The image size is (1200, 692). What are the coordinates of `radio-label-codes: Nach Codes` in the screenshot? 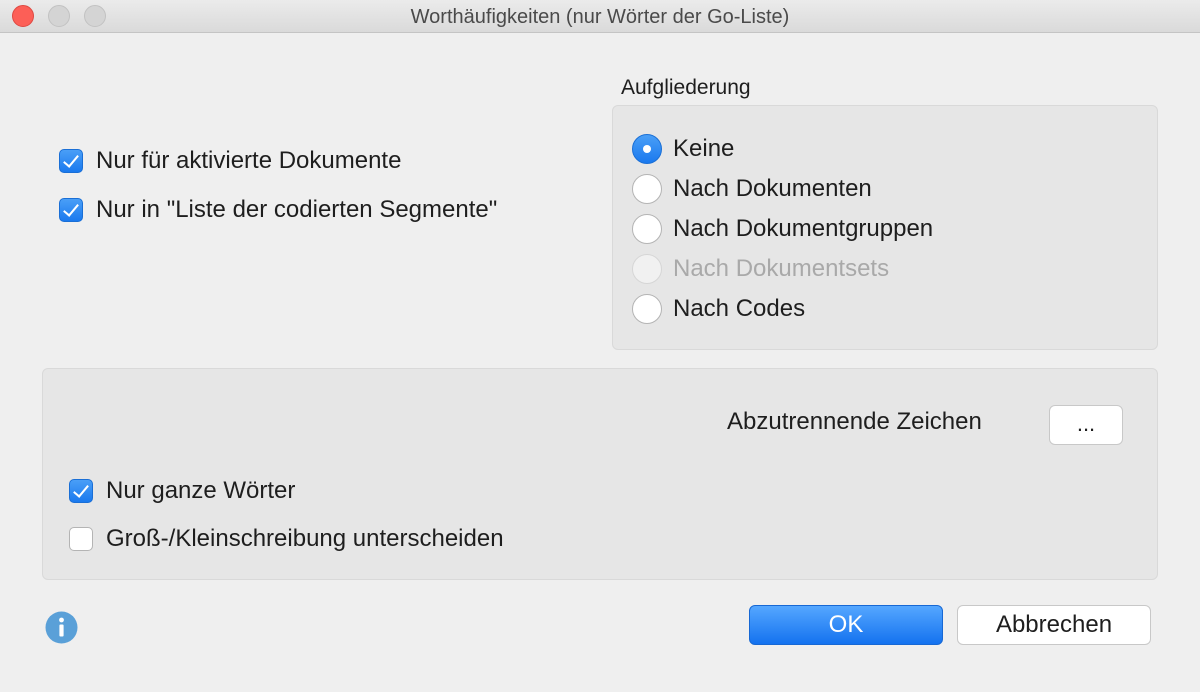 It's located at (739, 308).